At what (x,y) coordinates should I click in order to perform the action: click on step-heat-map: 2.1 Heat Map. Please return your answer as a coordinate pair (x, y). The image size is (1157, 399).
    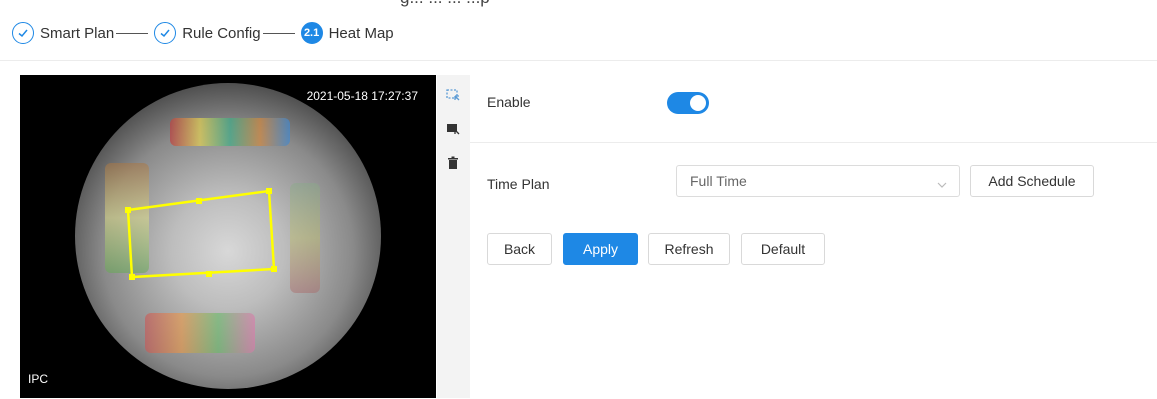
    Looking at the image, I should click on (347, 33).